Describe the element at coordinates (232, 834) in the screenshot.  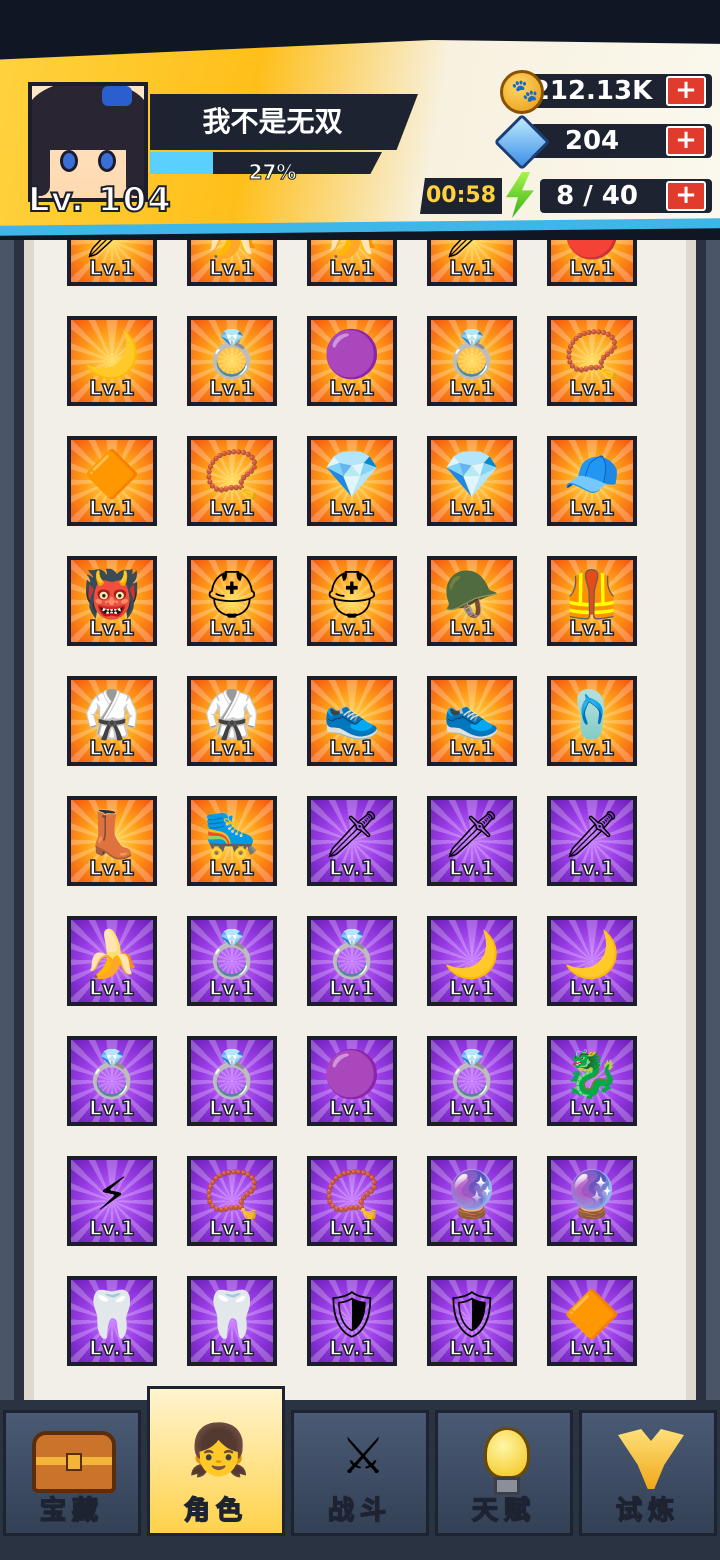
I see `roller-skate-icon: 🛼` at that location.